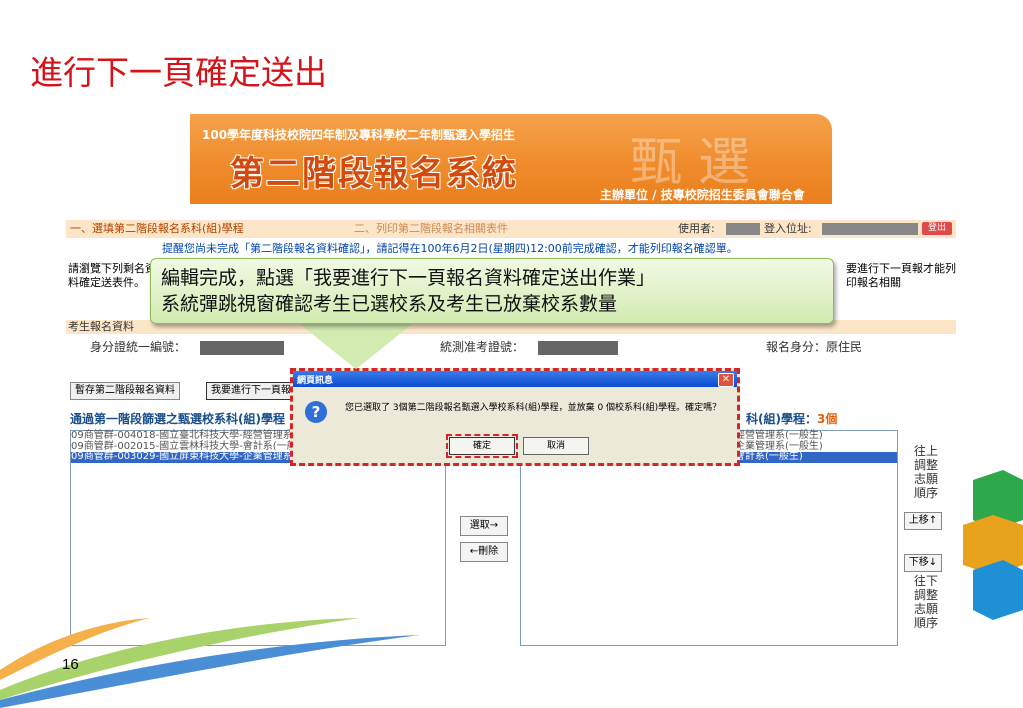 The width and height of the screenshot is (1023, 708). I want to click on identity-label: 報名身分：原住民, so click(814, 347).